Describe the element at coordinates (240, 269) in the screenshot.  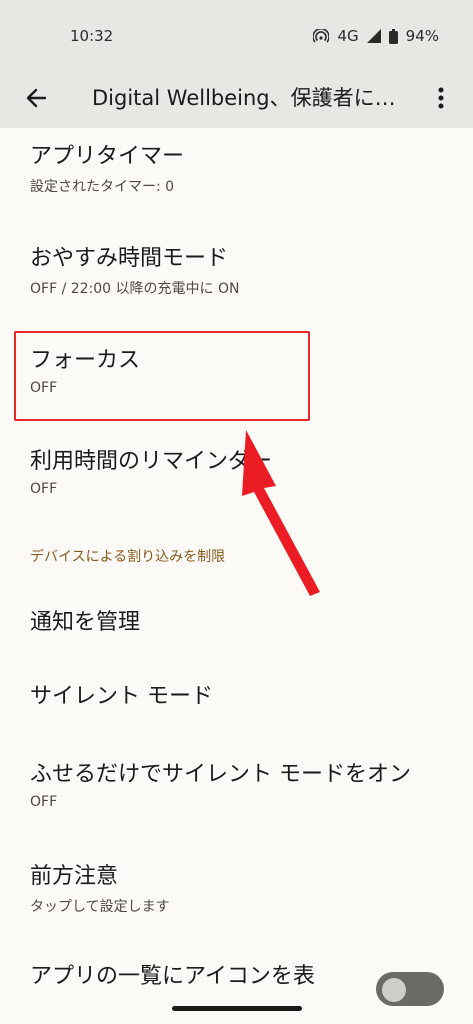
I see `list-item-bedtime-mode: おやすみ時間モード OFF / 22:00 以降の充電中に ON` at that location.